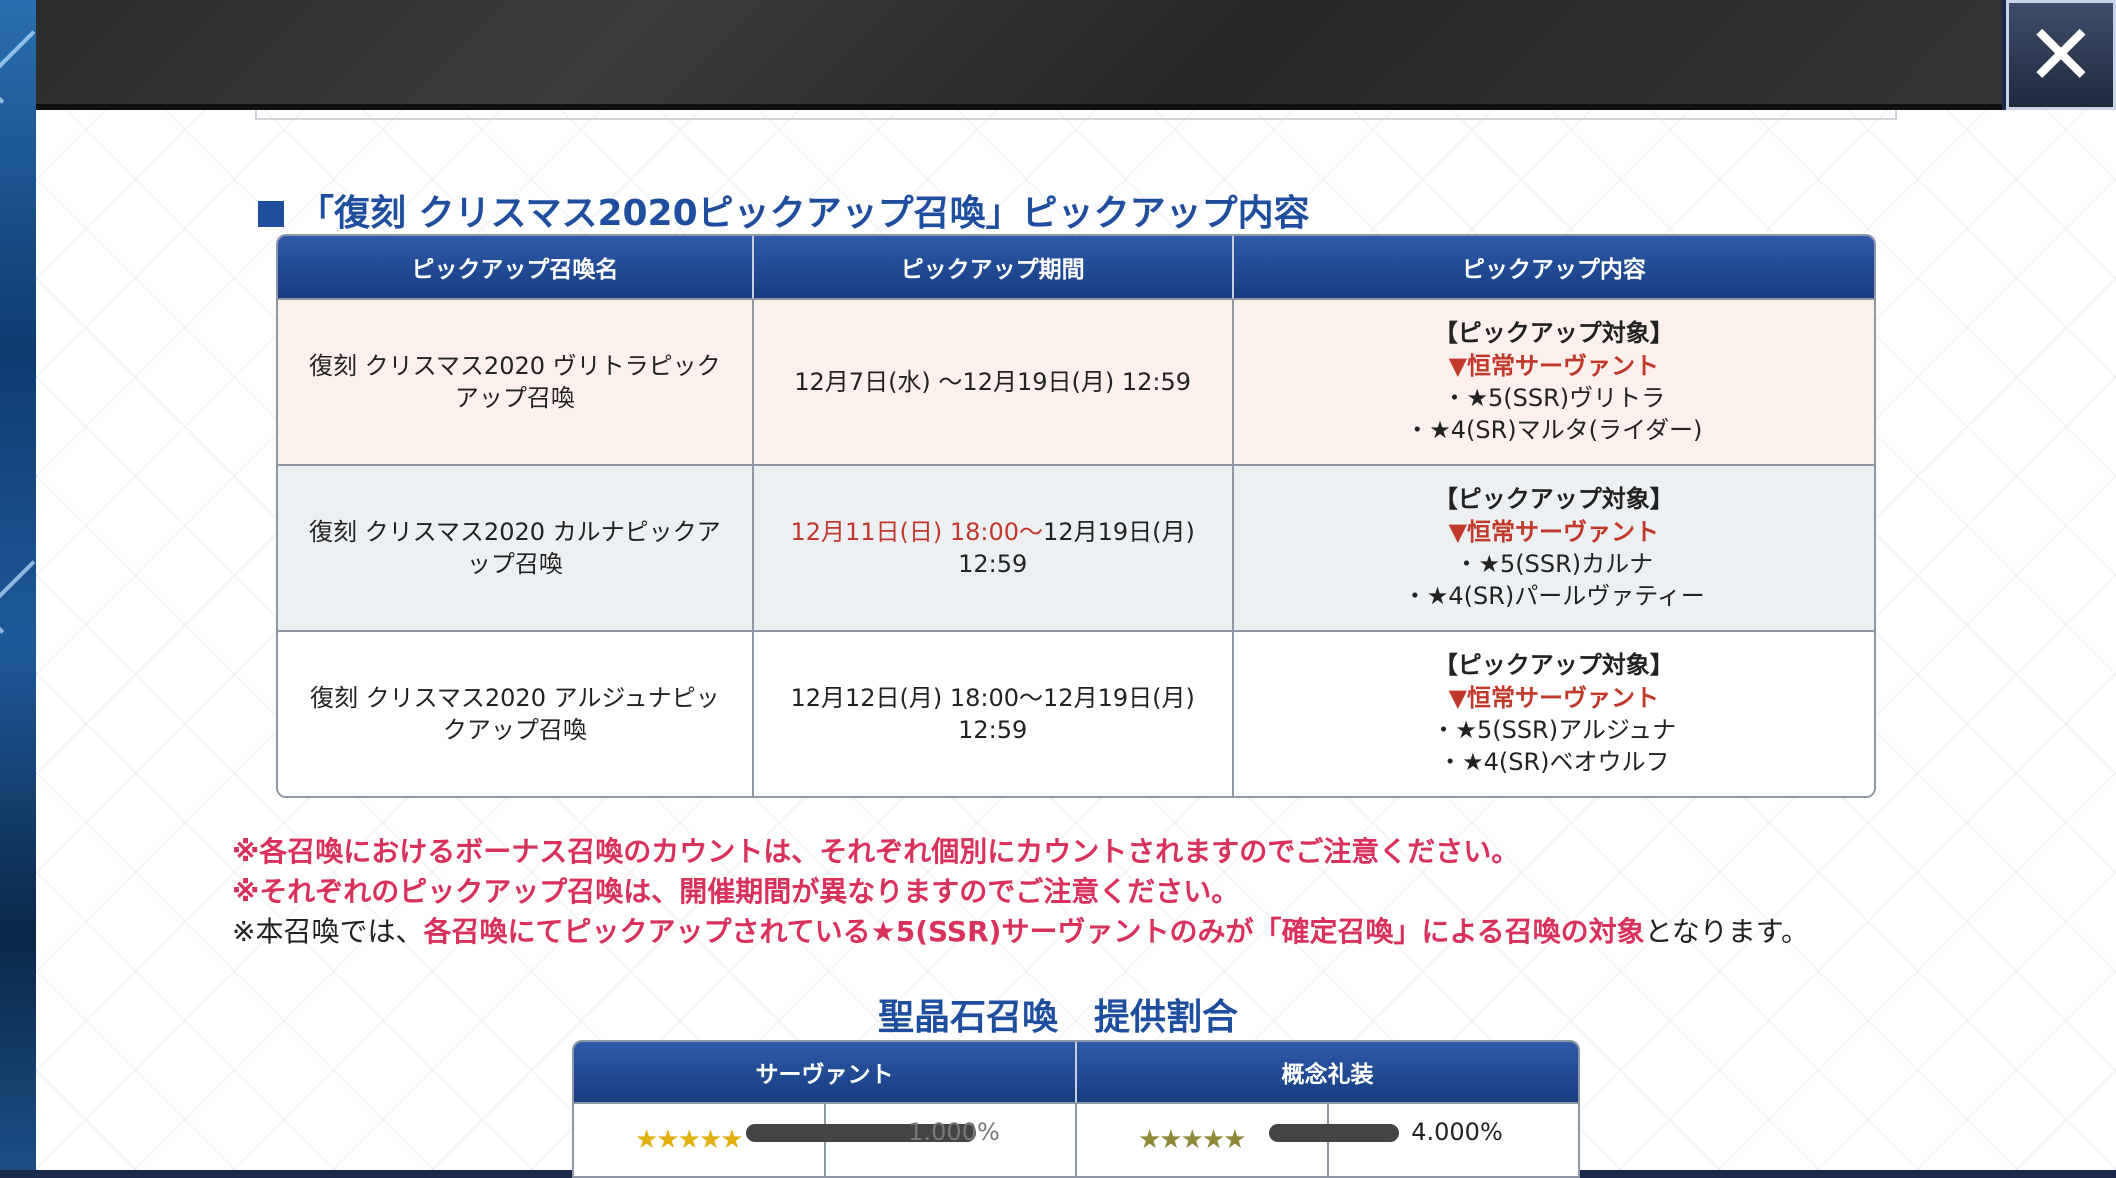 This screenshot has width=2116, height=1178. I want to click on close-icon: ✕, so click(2061, 55).